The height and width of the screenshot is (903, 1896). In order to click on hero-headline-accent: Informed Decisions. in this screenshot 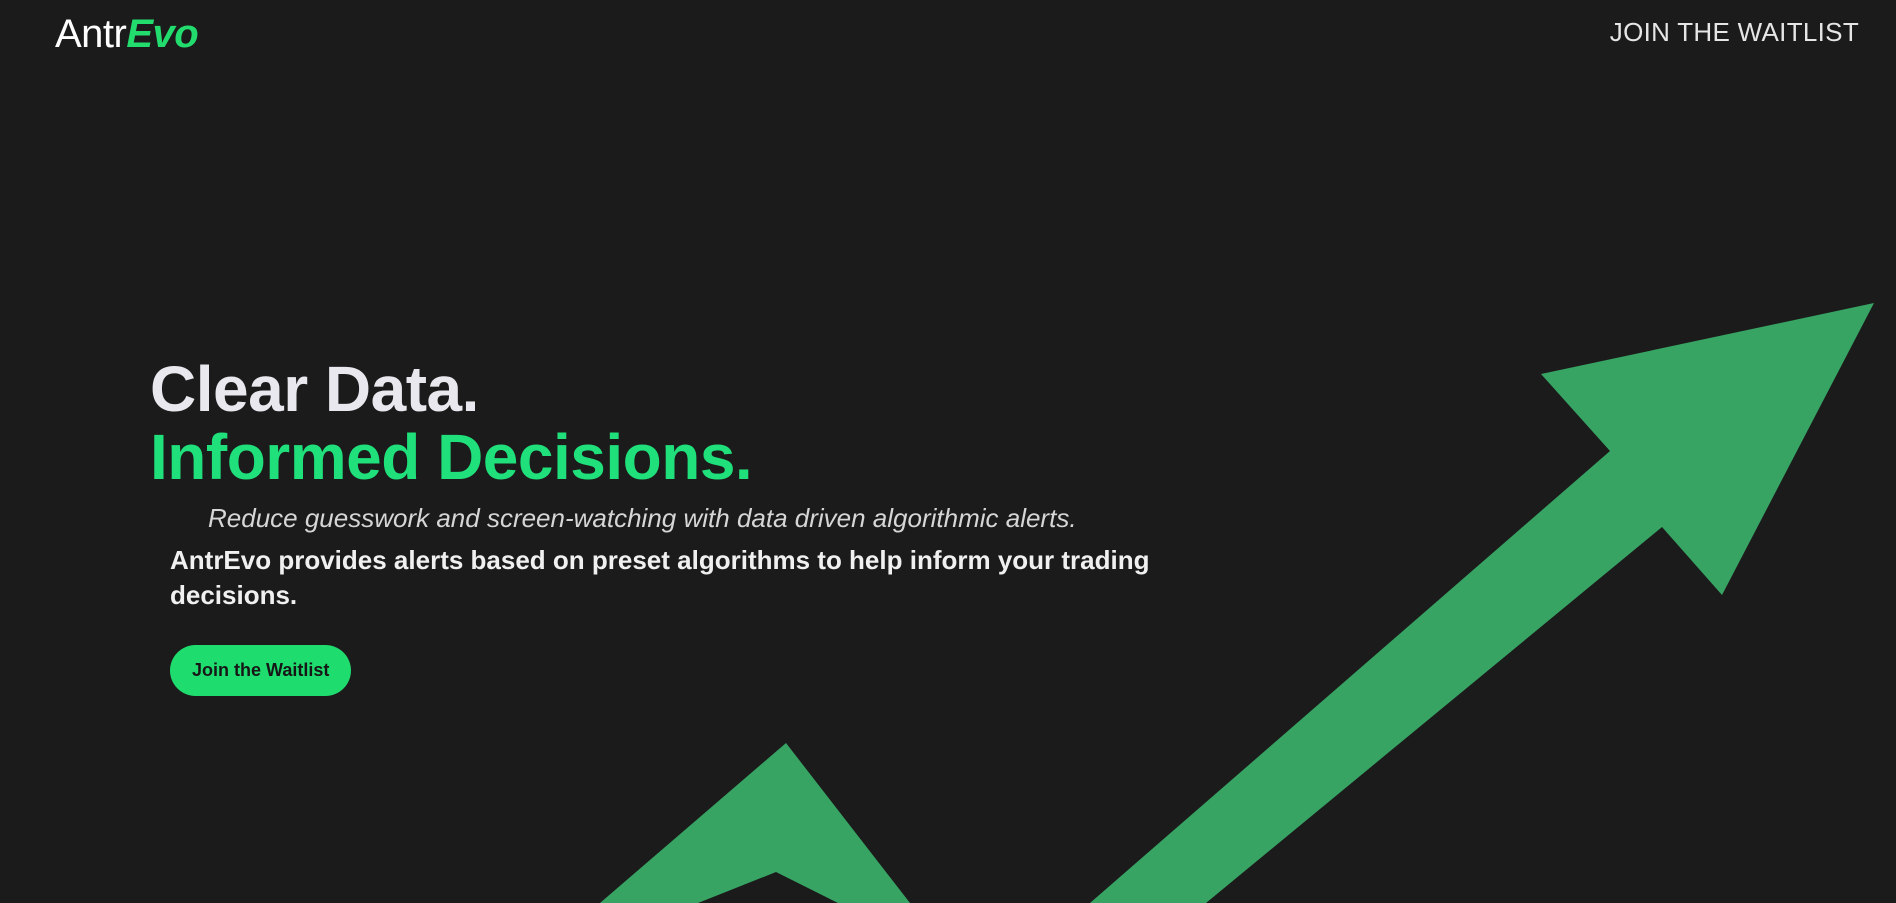, I will do `click(451, 457)`.